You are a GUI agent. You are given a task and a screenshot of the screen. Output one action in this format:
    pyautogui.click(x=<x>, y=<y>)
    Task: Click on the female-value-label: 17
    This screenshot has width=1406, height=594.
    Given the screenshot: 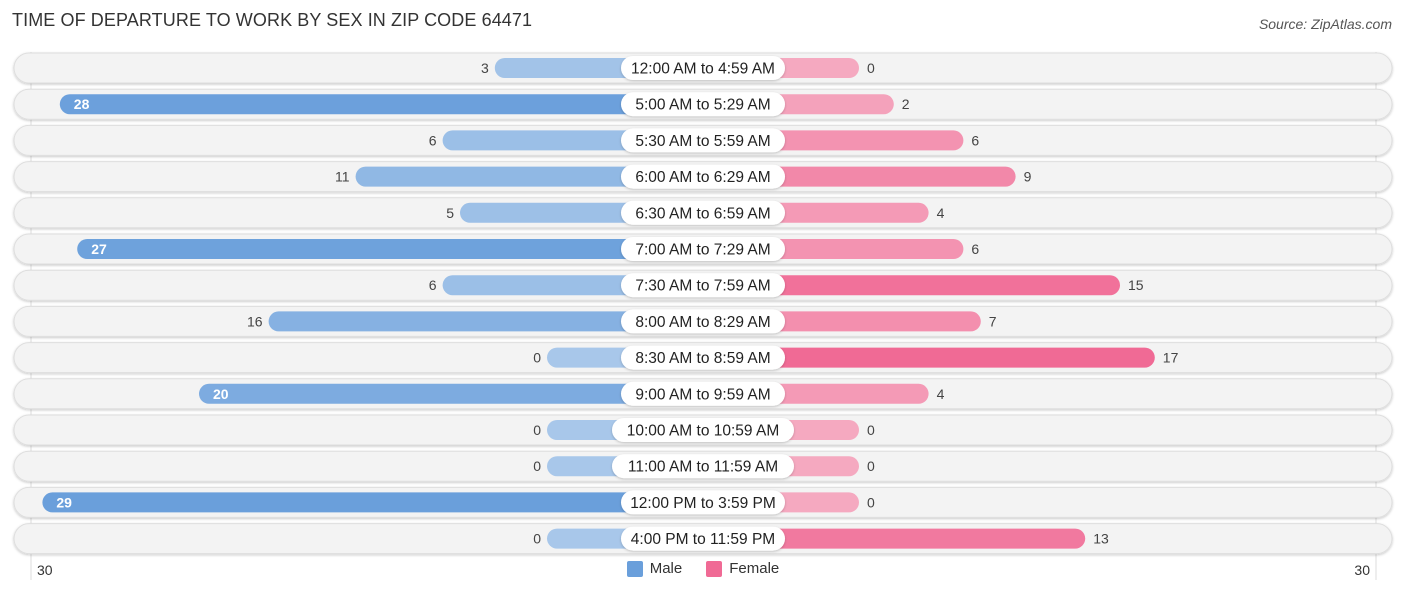 What is the action you would take?
    pyautogui.click(x=1171, y=358)
    